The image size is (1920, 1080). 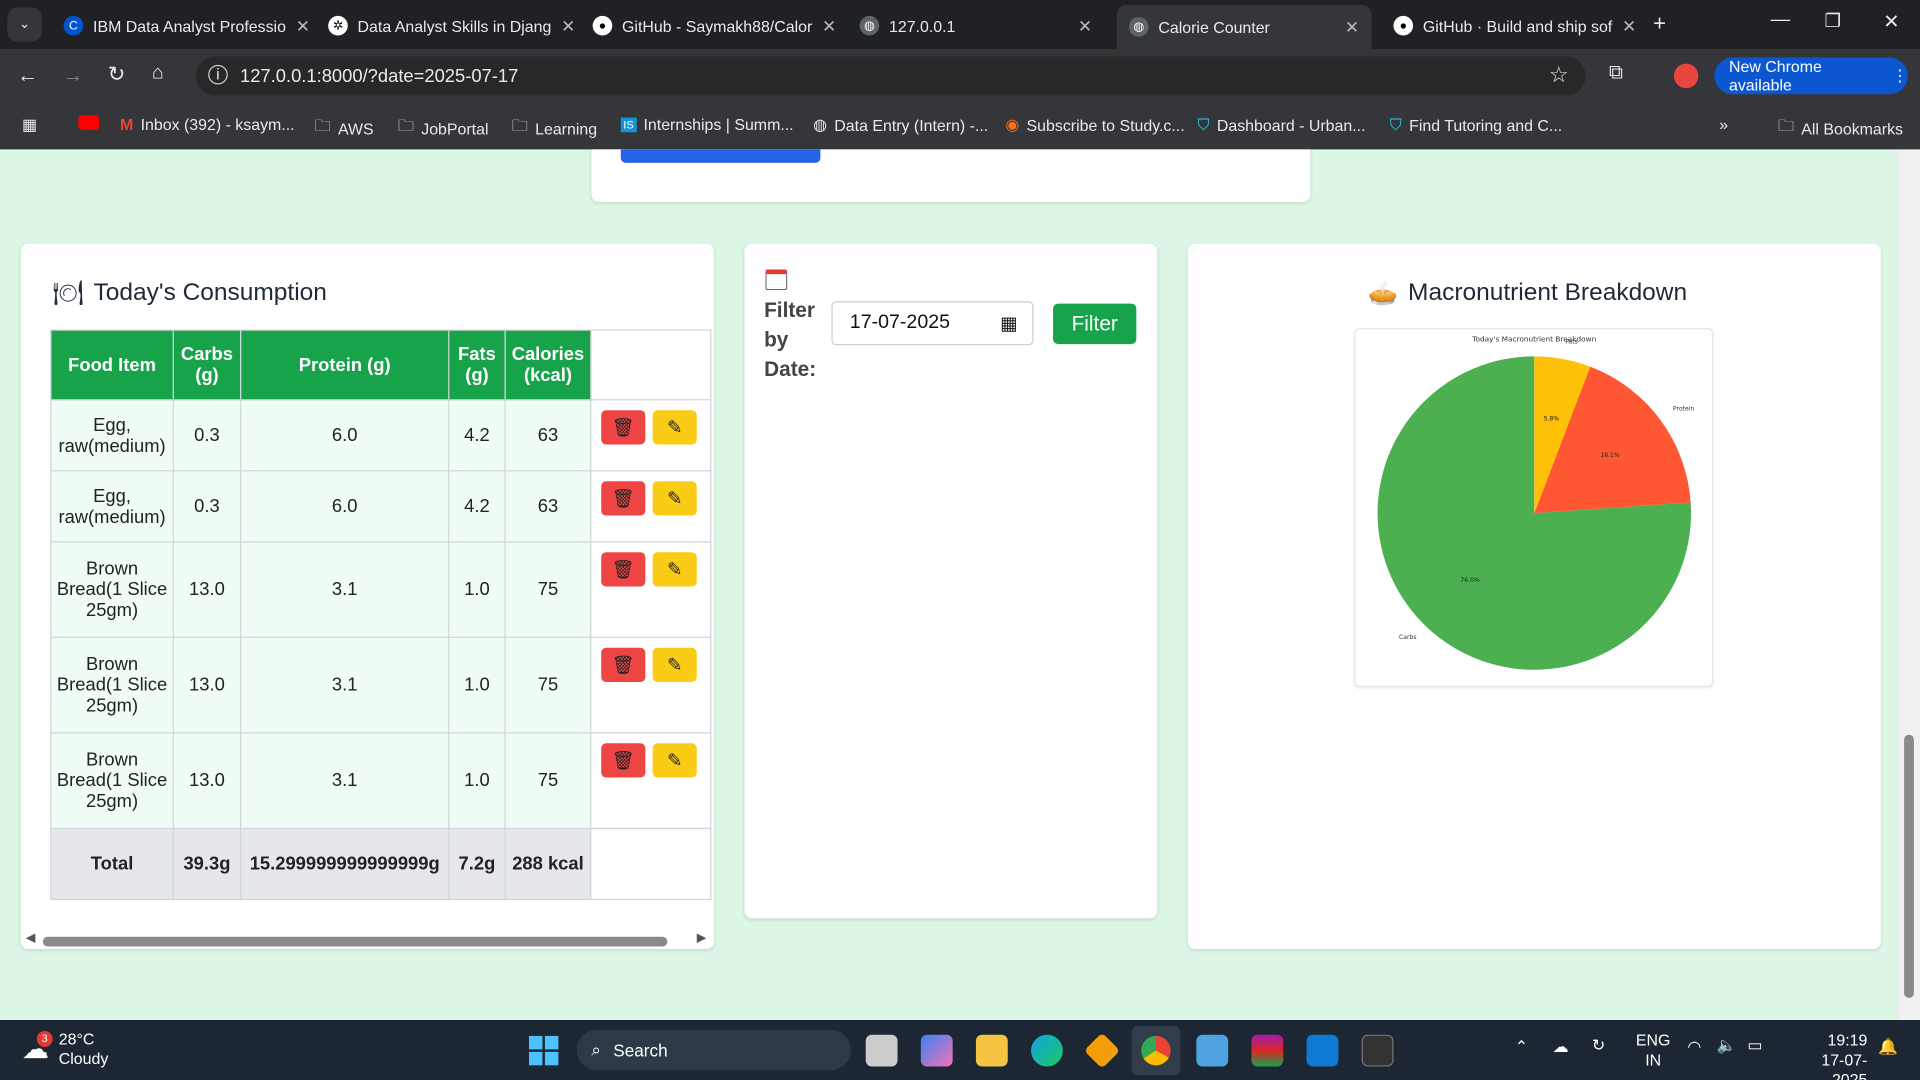 What do you see at coordinates (158, 73) in the screenshot?
I see `home-button: ⌂` at bounding box center [158, 73].